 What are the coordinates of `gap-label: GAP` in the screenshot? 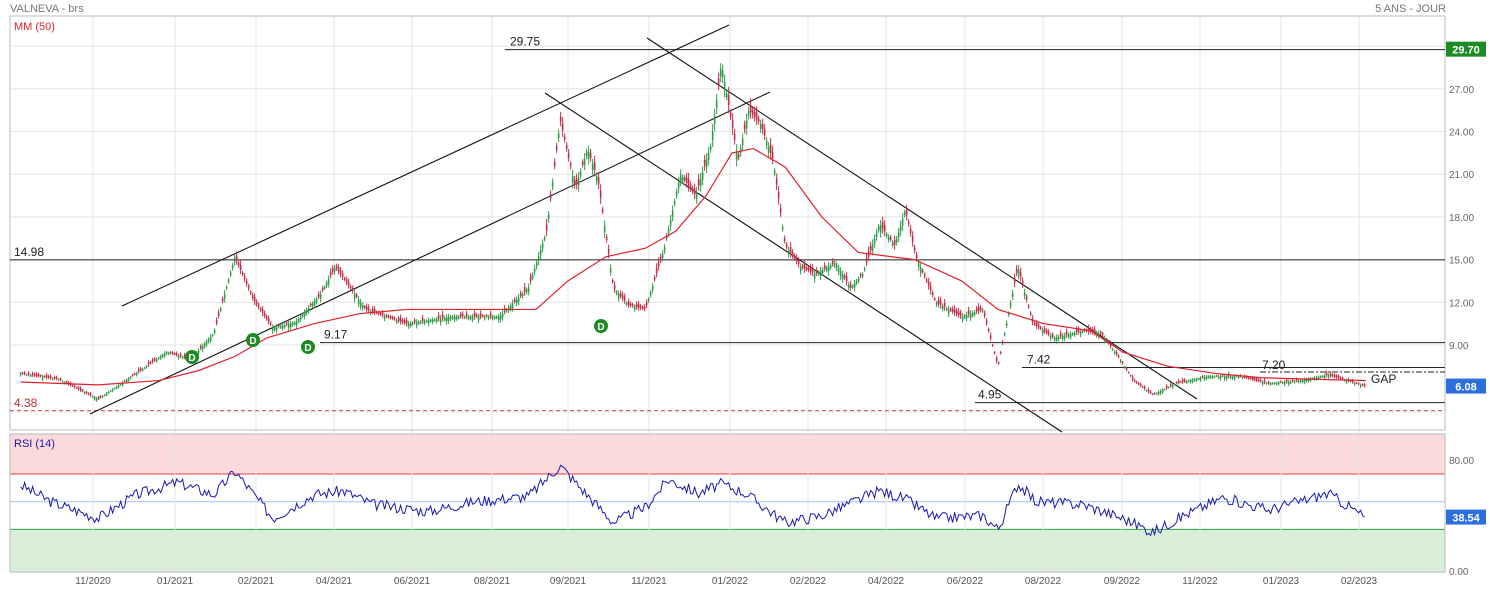 It's located at (1383, 379).